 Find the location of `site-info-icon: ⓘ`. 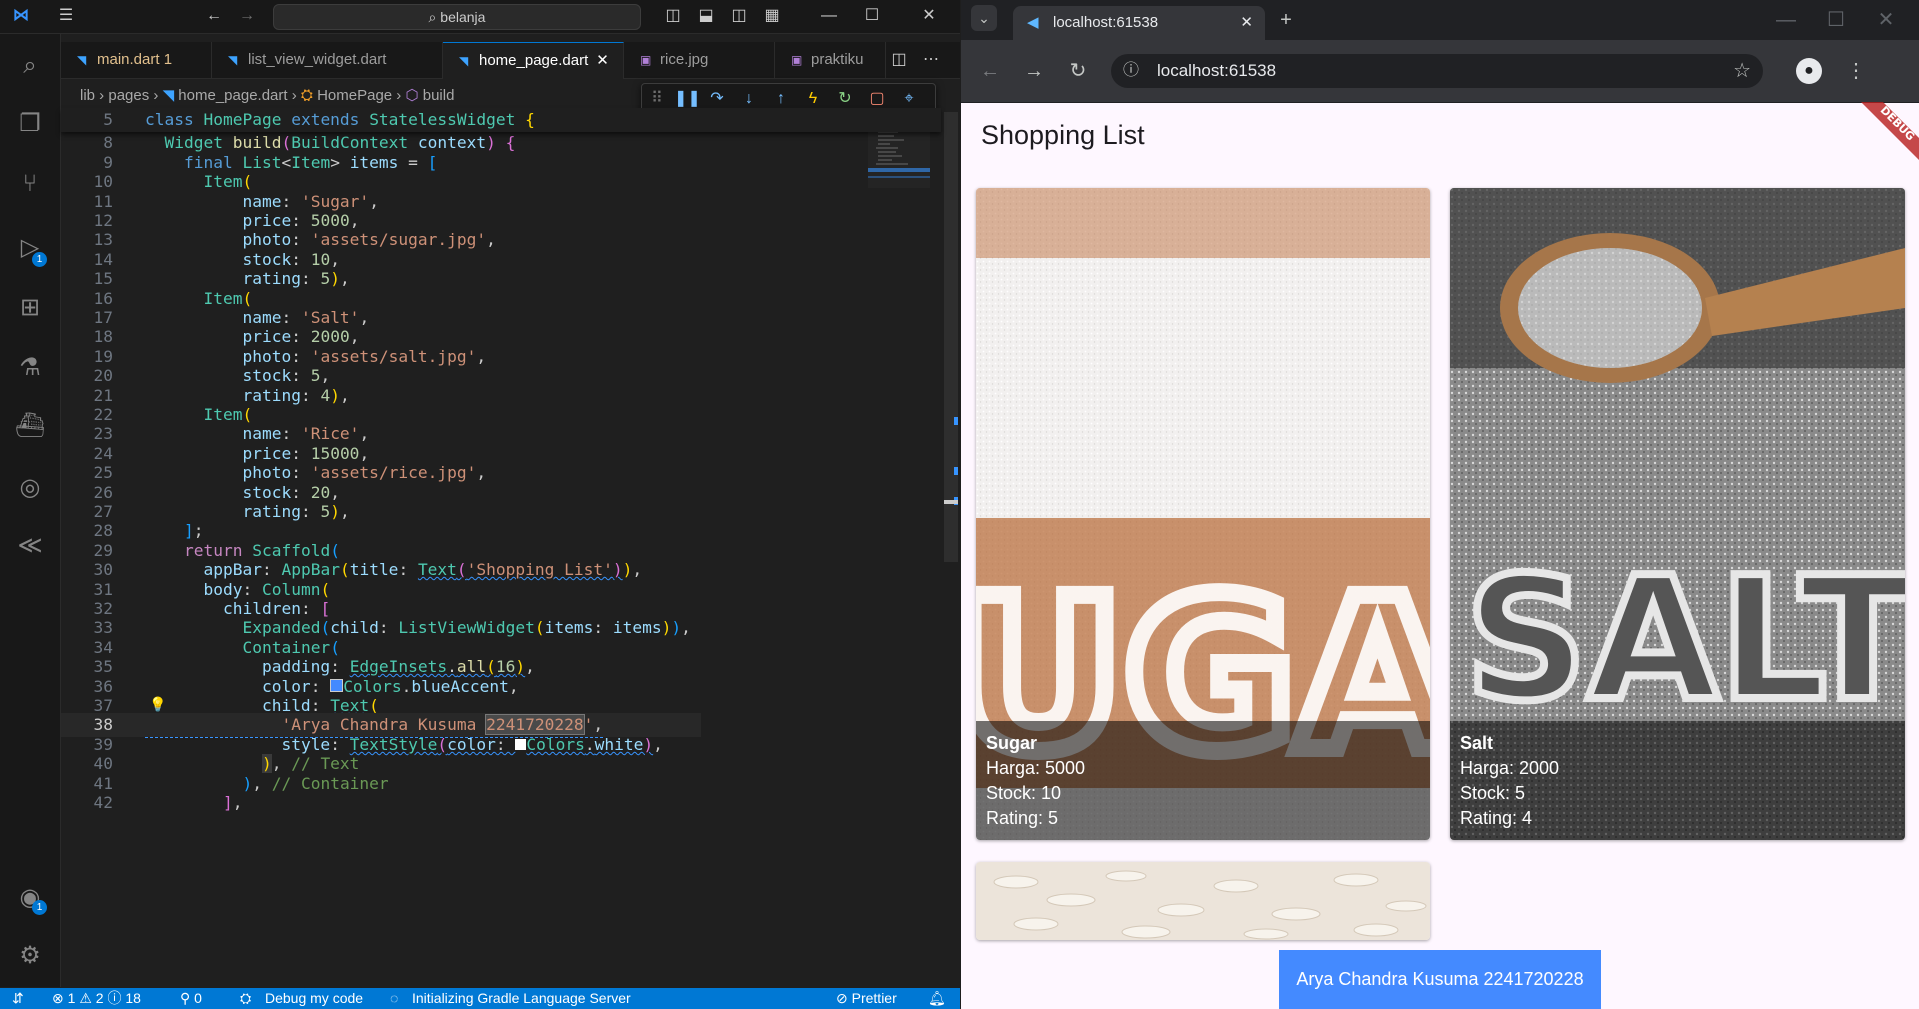

site-info-icon: ⓘ is located at coordinates (1131, 71).